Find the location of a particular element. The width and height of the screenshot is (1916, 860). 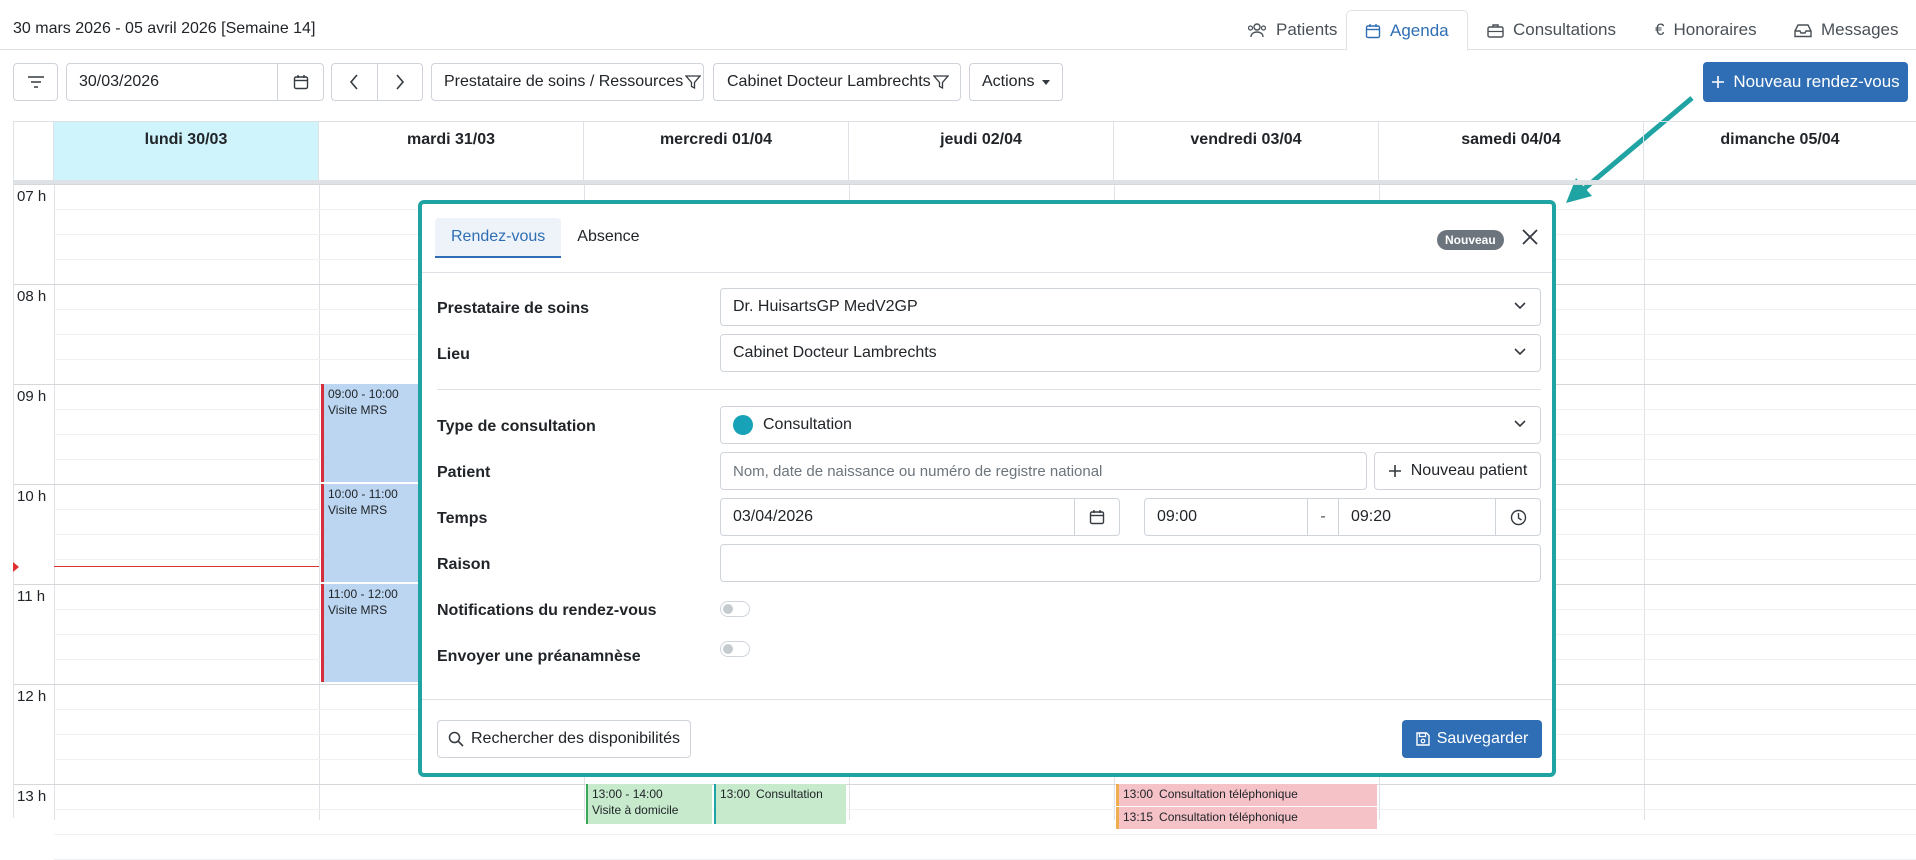

filter-lines-icon is located at coordinates (36, 82).